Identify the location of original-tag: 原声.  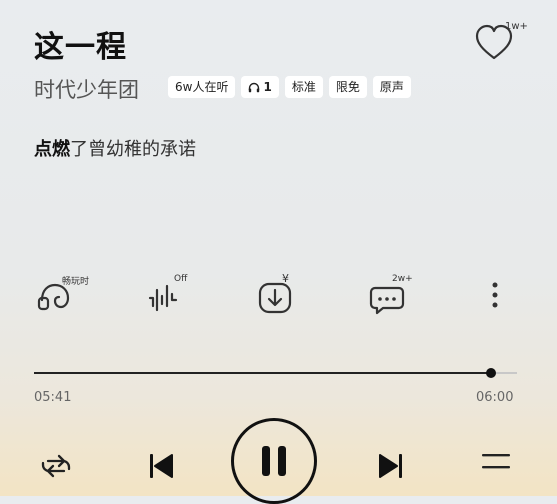
(391, 87).